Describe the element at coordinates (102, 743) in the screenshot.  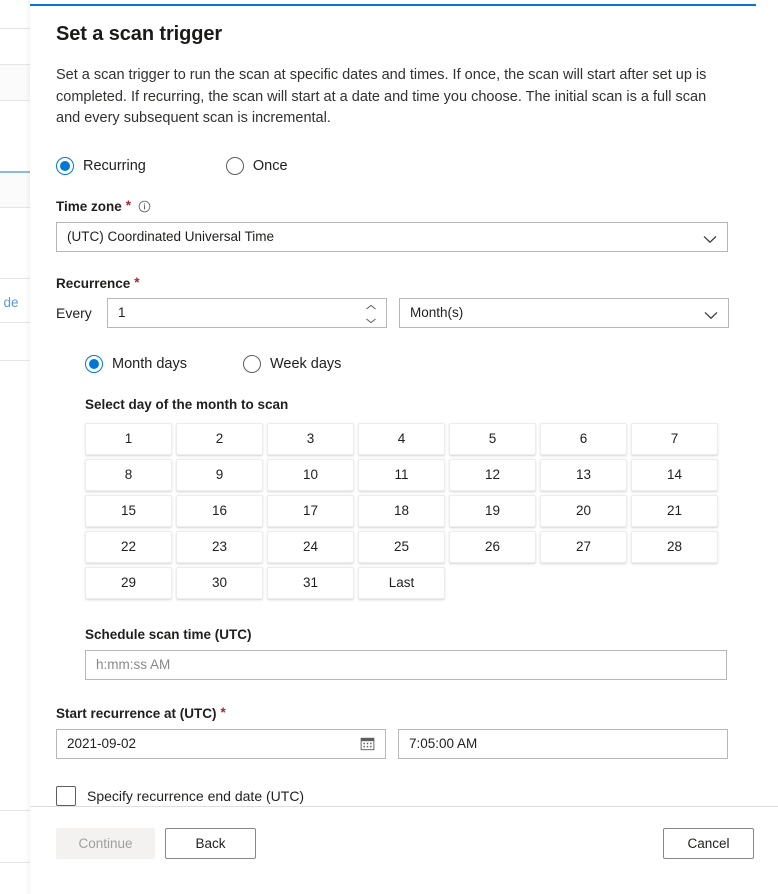
I see `start-date-value: 2021-09-02` at that location.